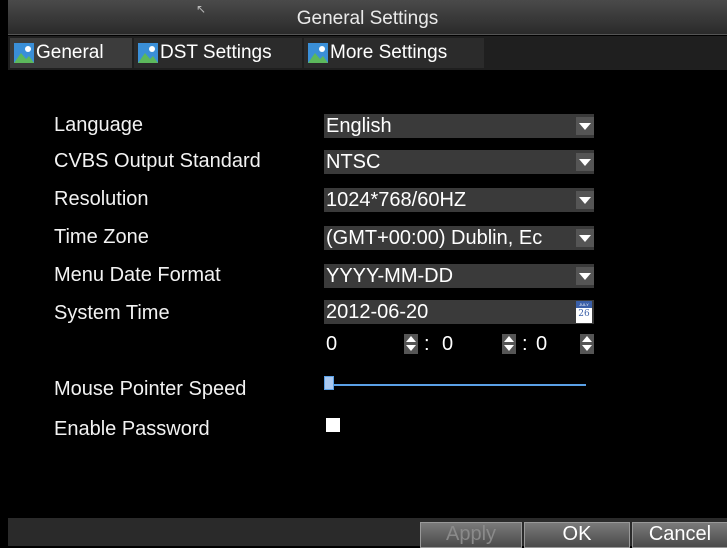  I want to click on mouse-speed-slider, so click(455, 385).